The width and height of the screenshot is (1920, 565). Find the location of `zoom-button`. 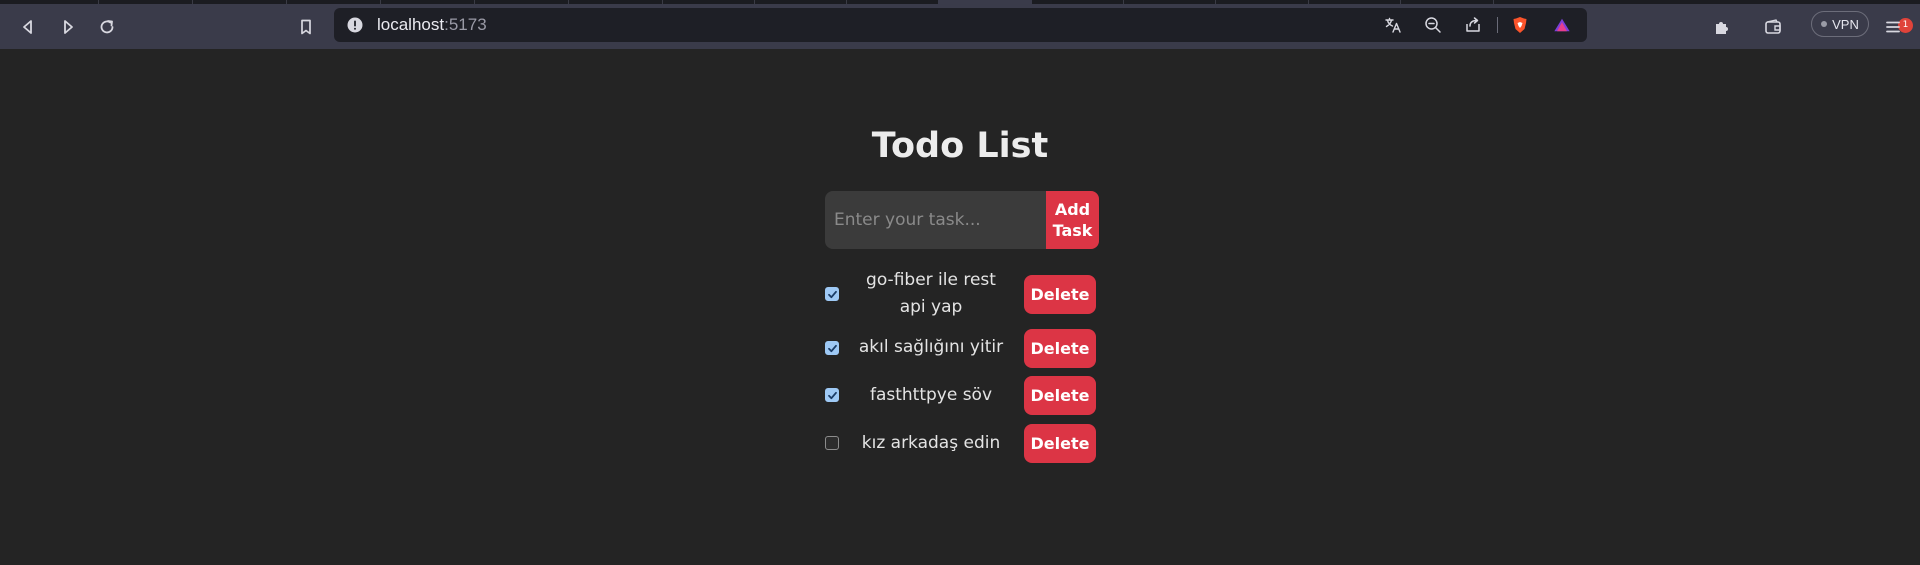

zoom-button is located at coordinates (1433, 25).